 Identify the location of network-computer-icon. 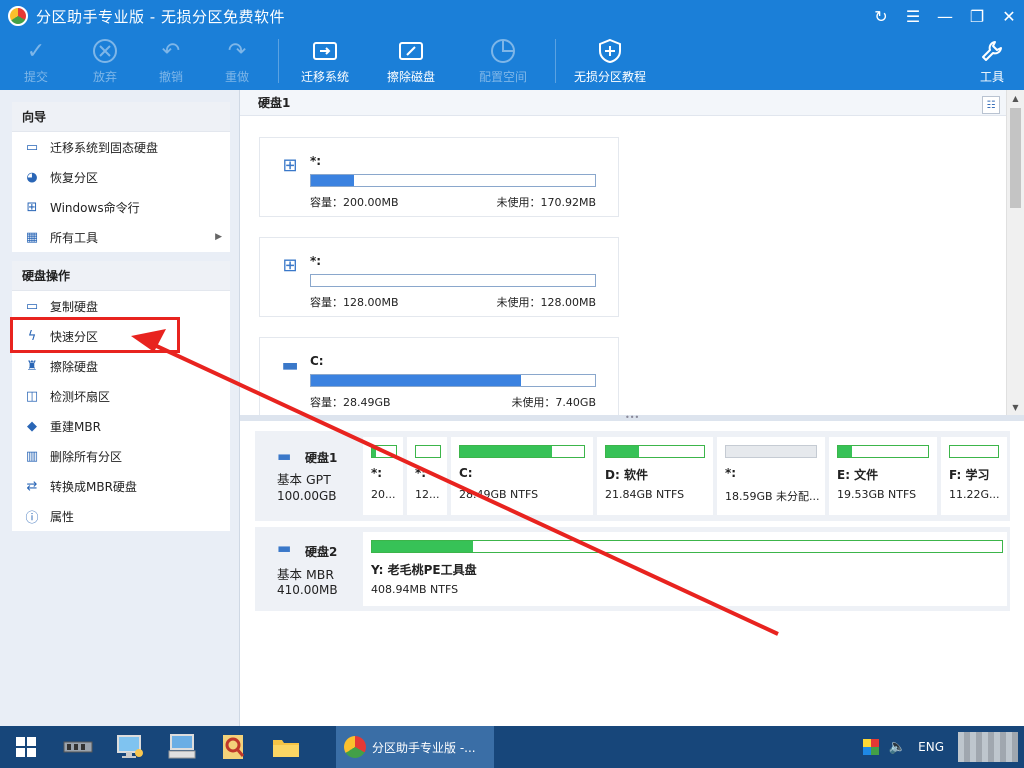
(130, 746).